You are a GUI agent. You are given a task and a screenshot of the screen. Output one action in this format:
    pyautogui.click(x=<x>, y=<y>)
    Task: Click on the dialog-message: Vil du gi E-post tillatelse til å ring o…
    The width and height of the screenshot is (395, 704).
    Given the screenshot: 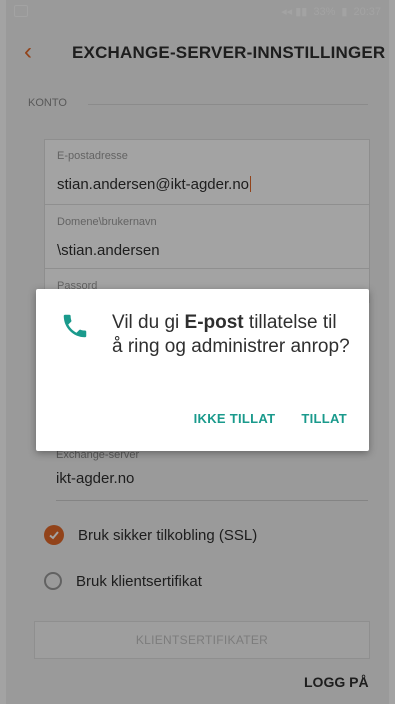 What is the action you would take?
    pyautogui.click(x=232, y=335)
    